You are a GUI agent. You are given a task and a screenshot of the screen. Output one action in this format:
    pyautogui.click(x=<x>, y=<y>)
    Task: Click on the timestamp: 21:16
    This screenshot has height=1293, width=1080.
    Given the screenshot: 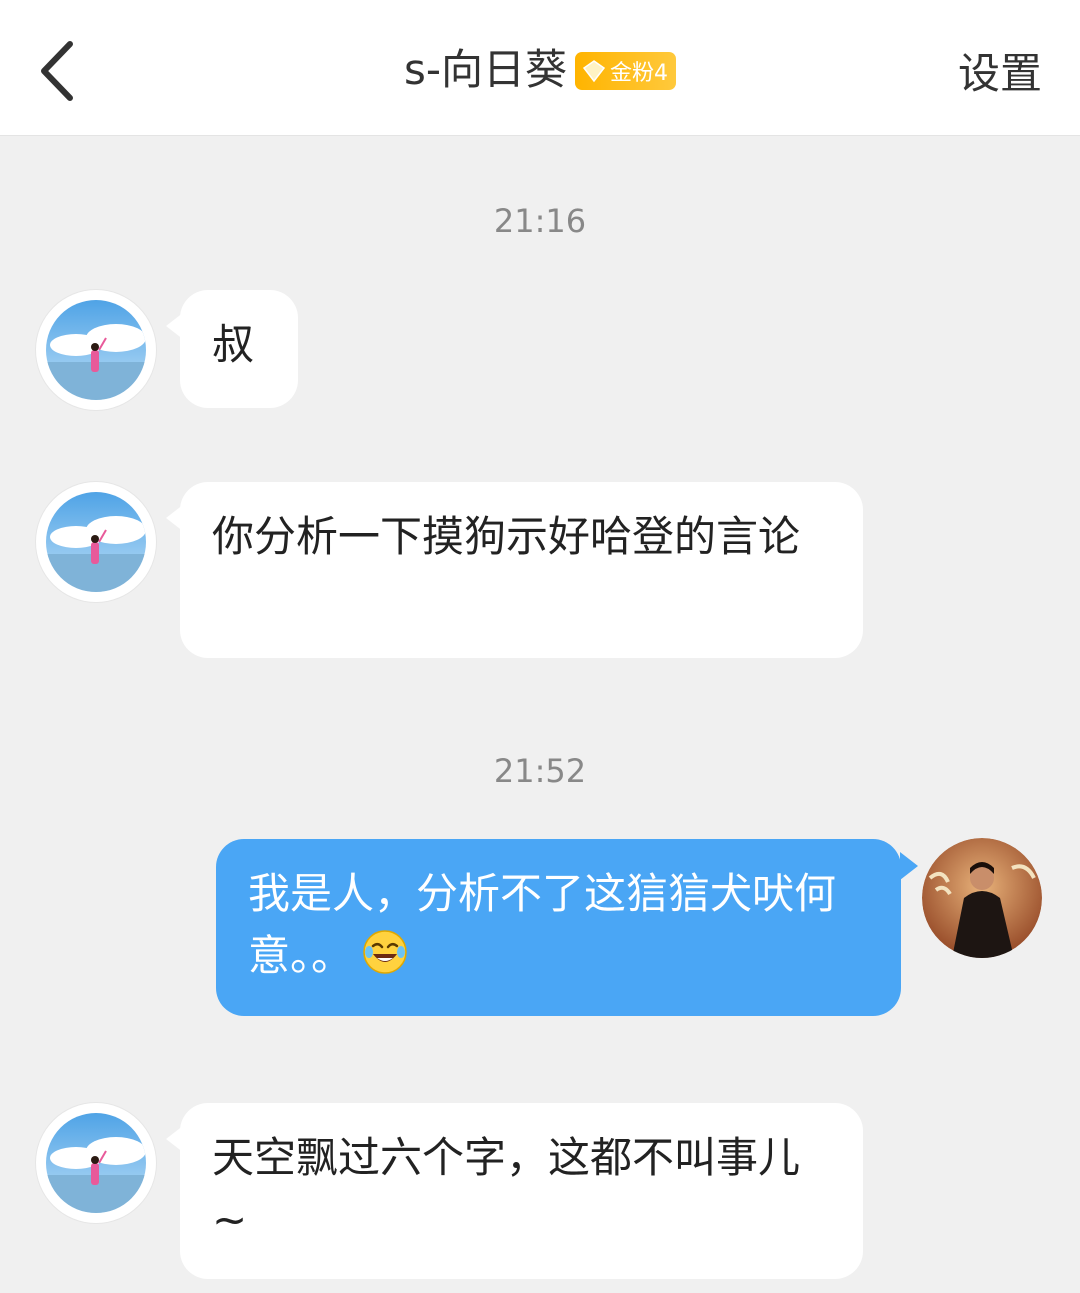 What is the action you would take?
    pyautogui.click(x=540, y=221)
    